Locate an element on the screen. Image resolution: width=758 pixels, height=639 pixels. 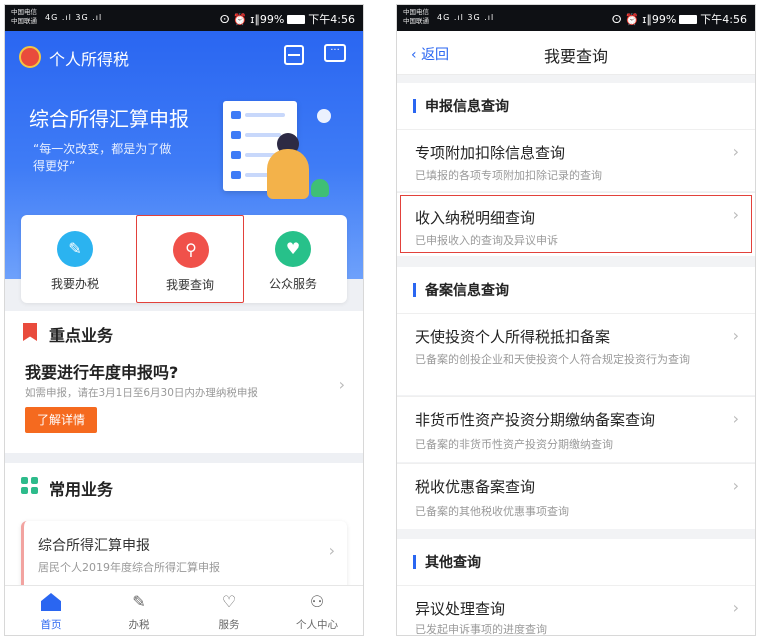
row-subtitle: 已备案的非货币性资产投资分期缴纳查询 is located at coordinates (514, 444).